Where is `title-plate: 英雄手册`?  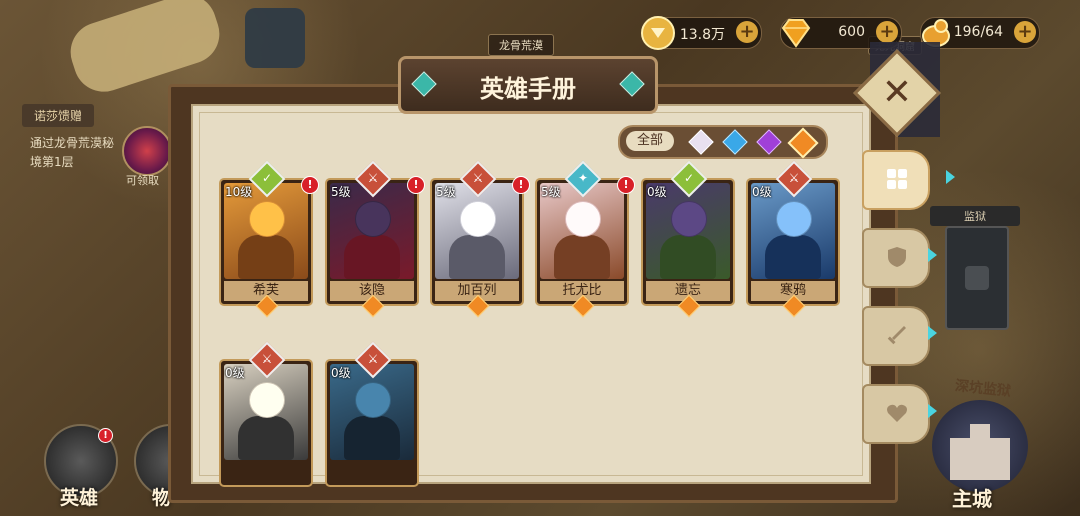
title-plate: 英雄手册 is located at coordinates (528, 85).